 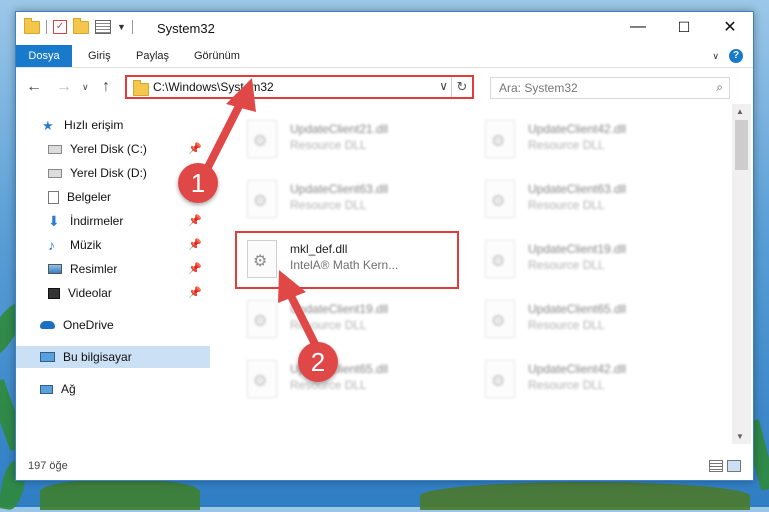 What do you see at coordinates (198, 183) in the screenshot?
I see `step-badge-1: 1` at bounding box center [198, 183].